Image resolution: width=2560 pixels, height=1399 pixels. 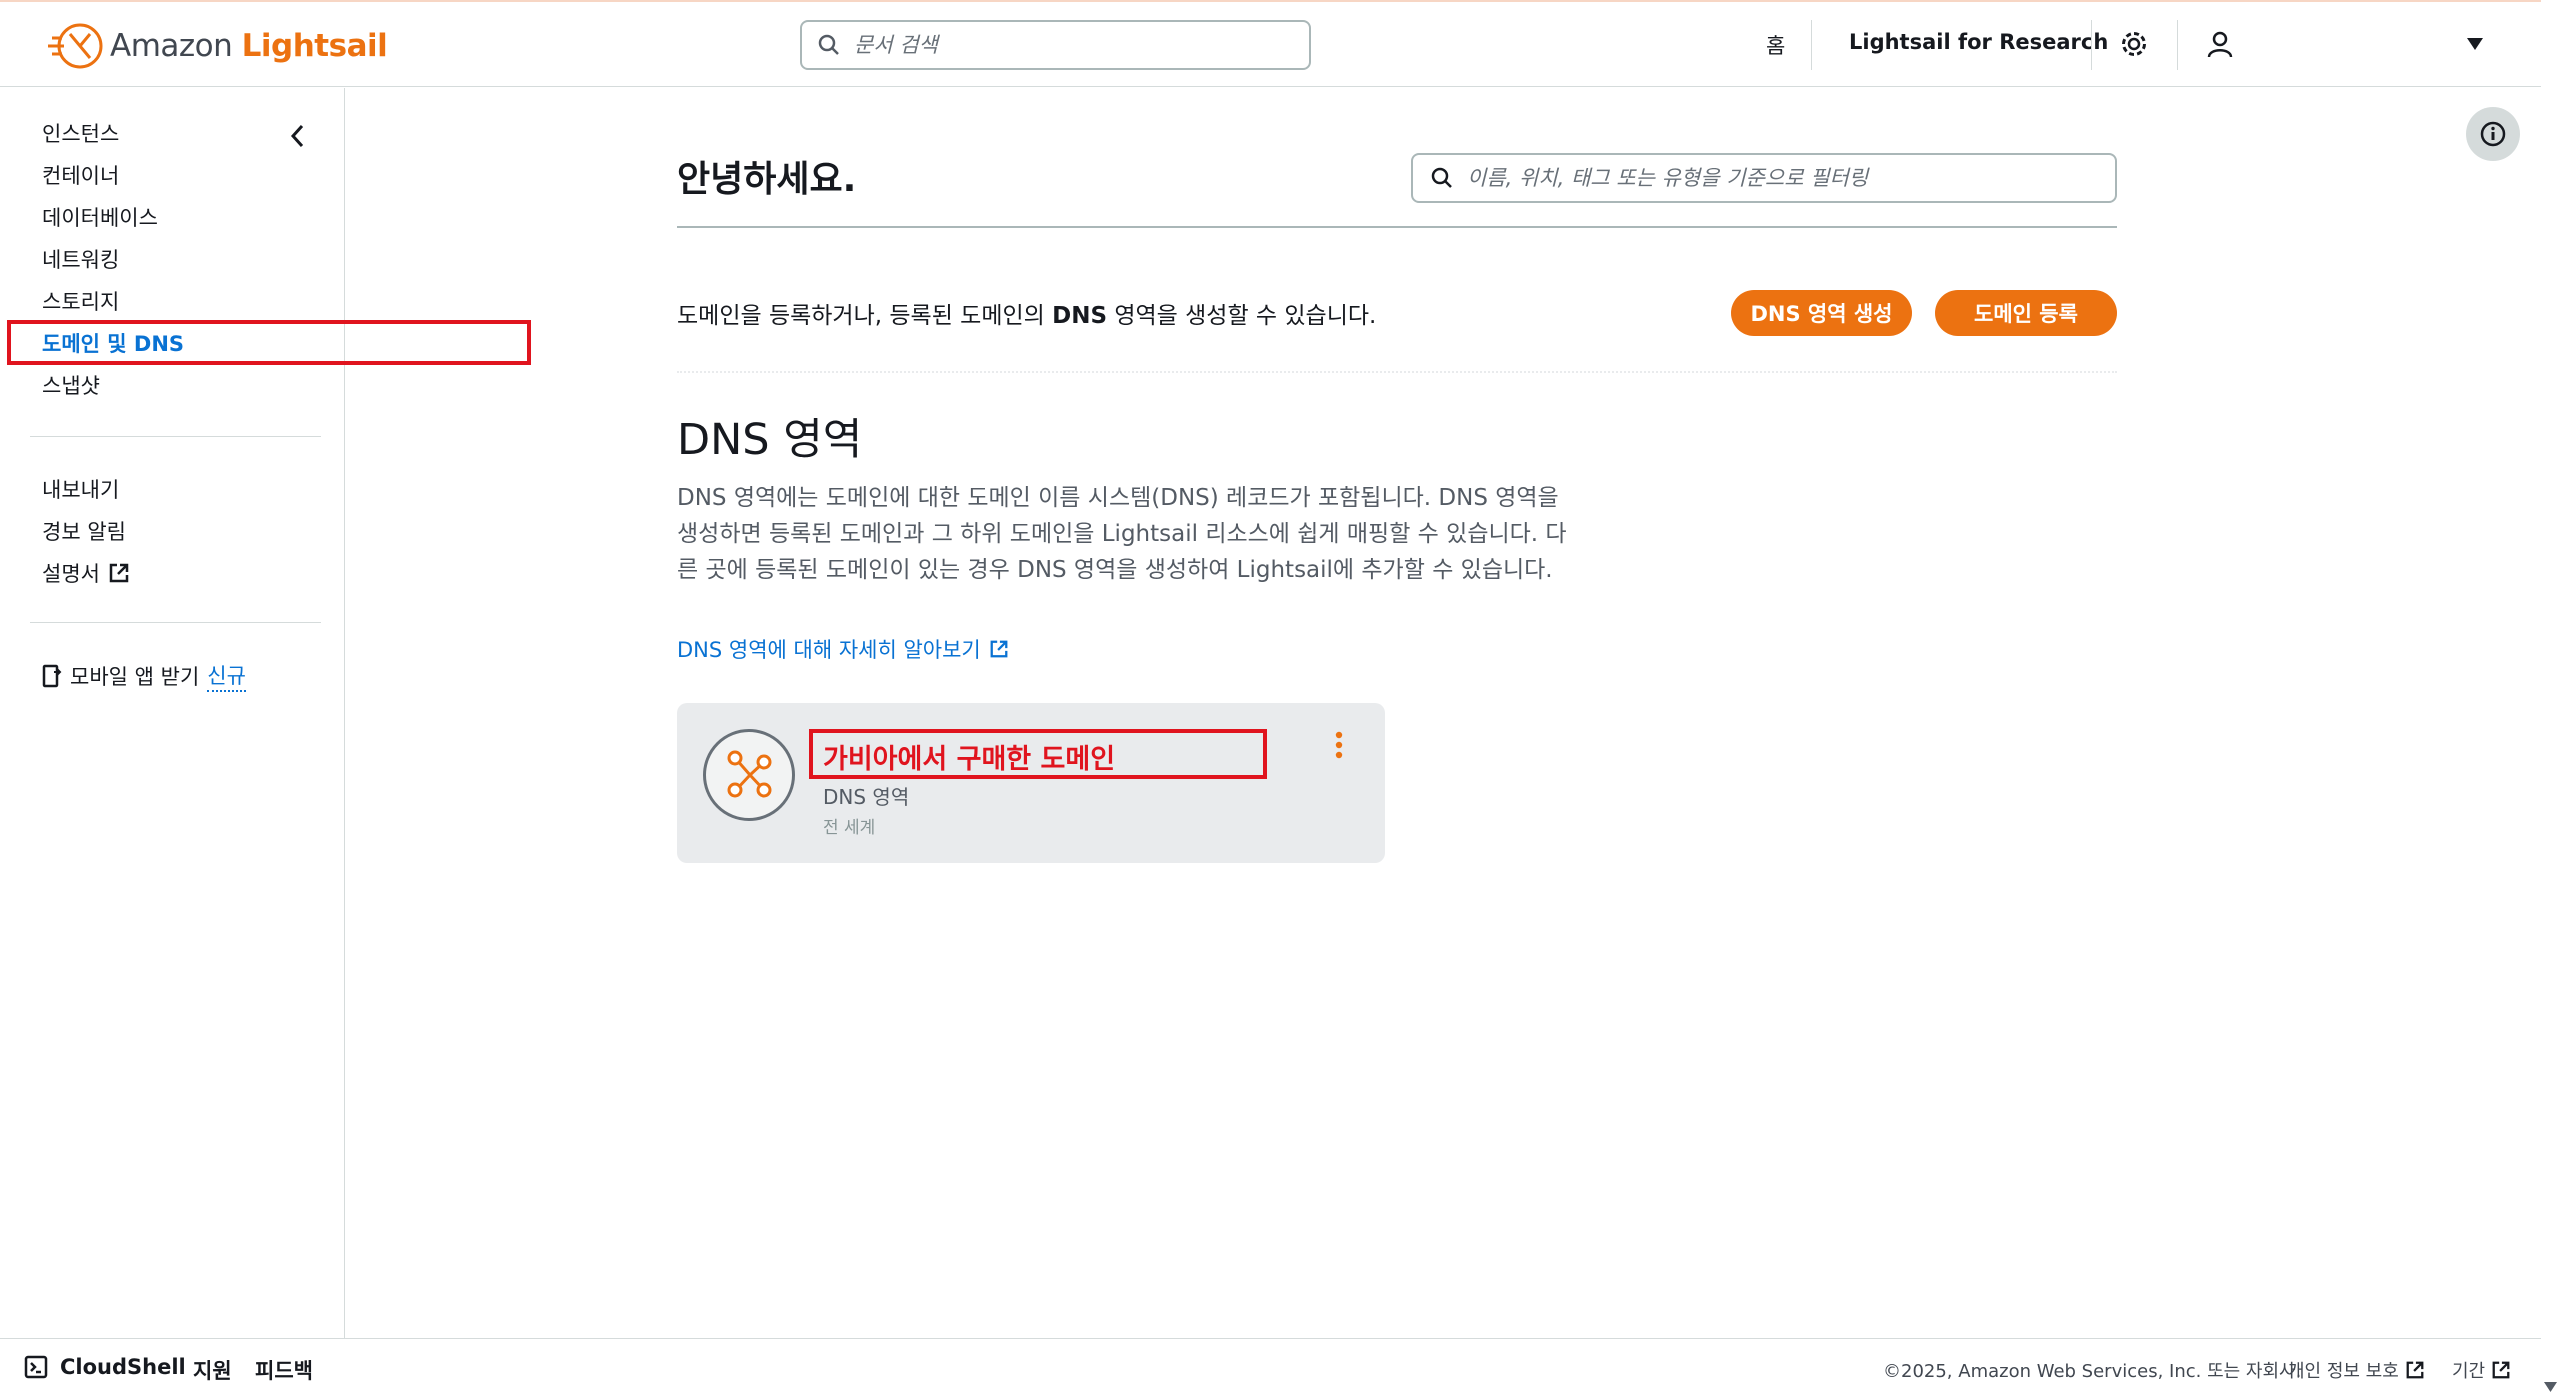 What do you see at coordinates (80, 301) in the screenshot?
I see `sidebar-item-storage: 스토리지` at bounding box center [80, 301].